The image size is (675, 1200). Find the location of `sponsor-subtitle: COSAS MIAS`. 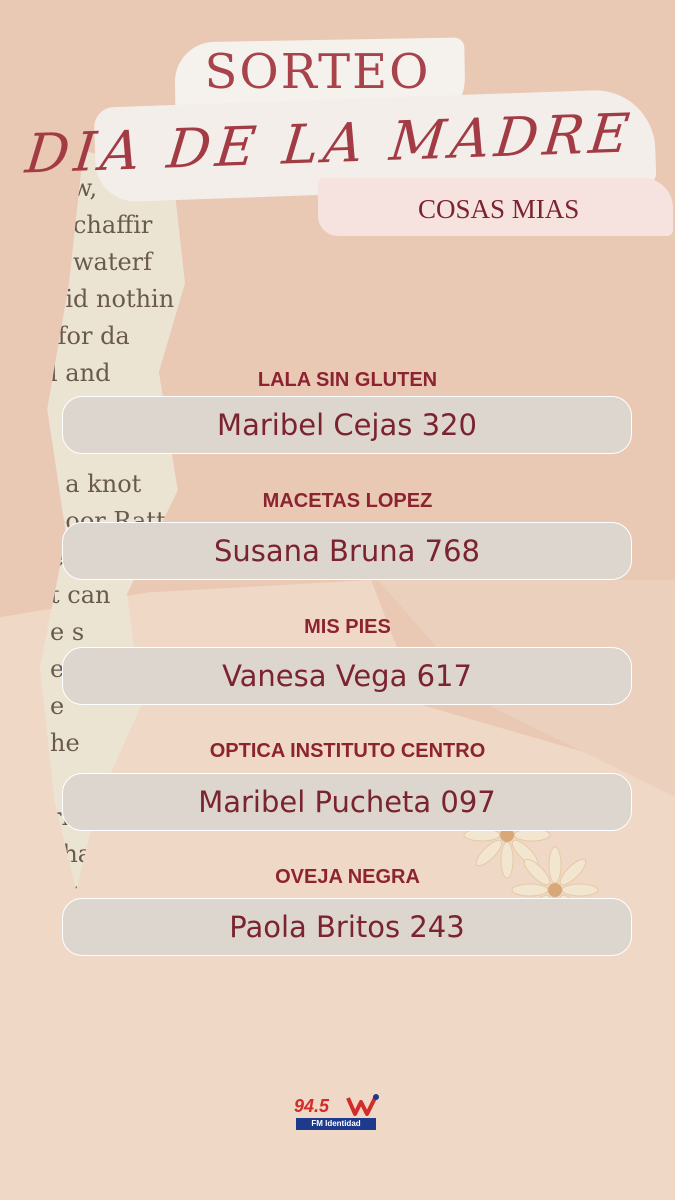

sponsor-subtitle: COSAS MIAS is located at coordinates (499, 209).